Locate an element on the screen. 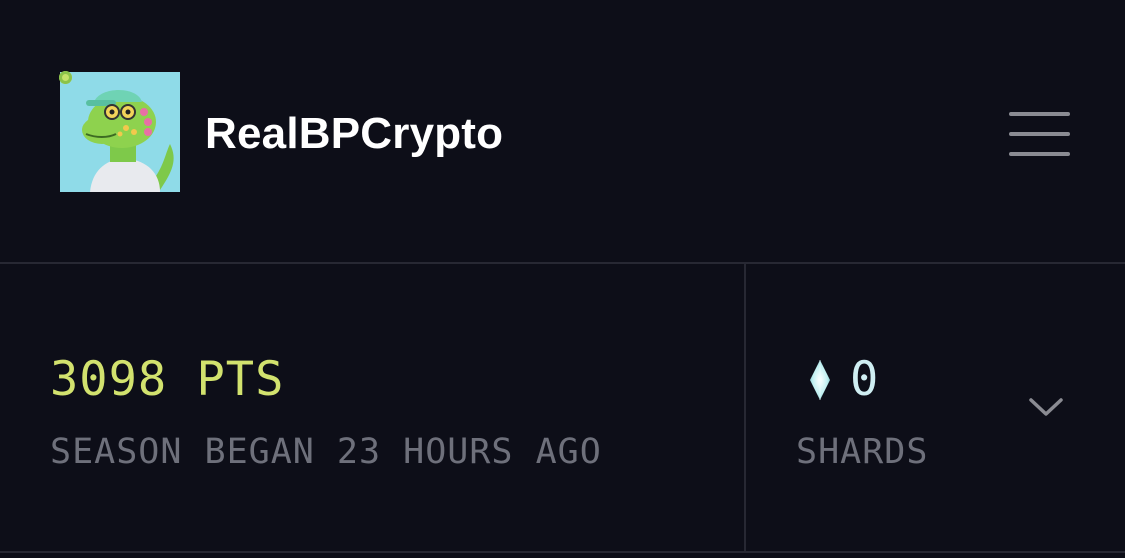 This screenshot has width=1125, height=558. avatar is located at coordinates (120, 132).